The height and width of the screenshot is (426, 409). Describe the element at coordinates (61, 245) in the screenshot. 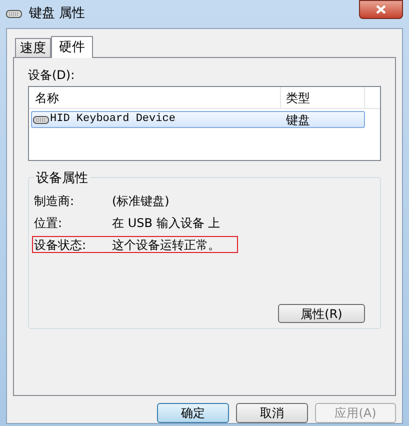

I see `field-label: 设备状态:` at that location.